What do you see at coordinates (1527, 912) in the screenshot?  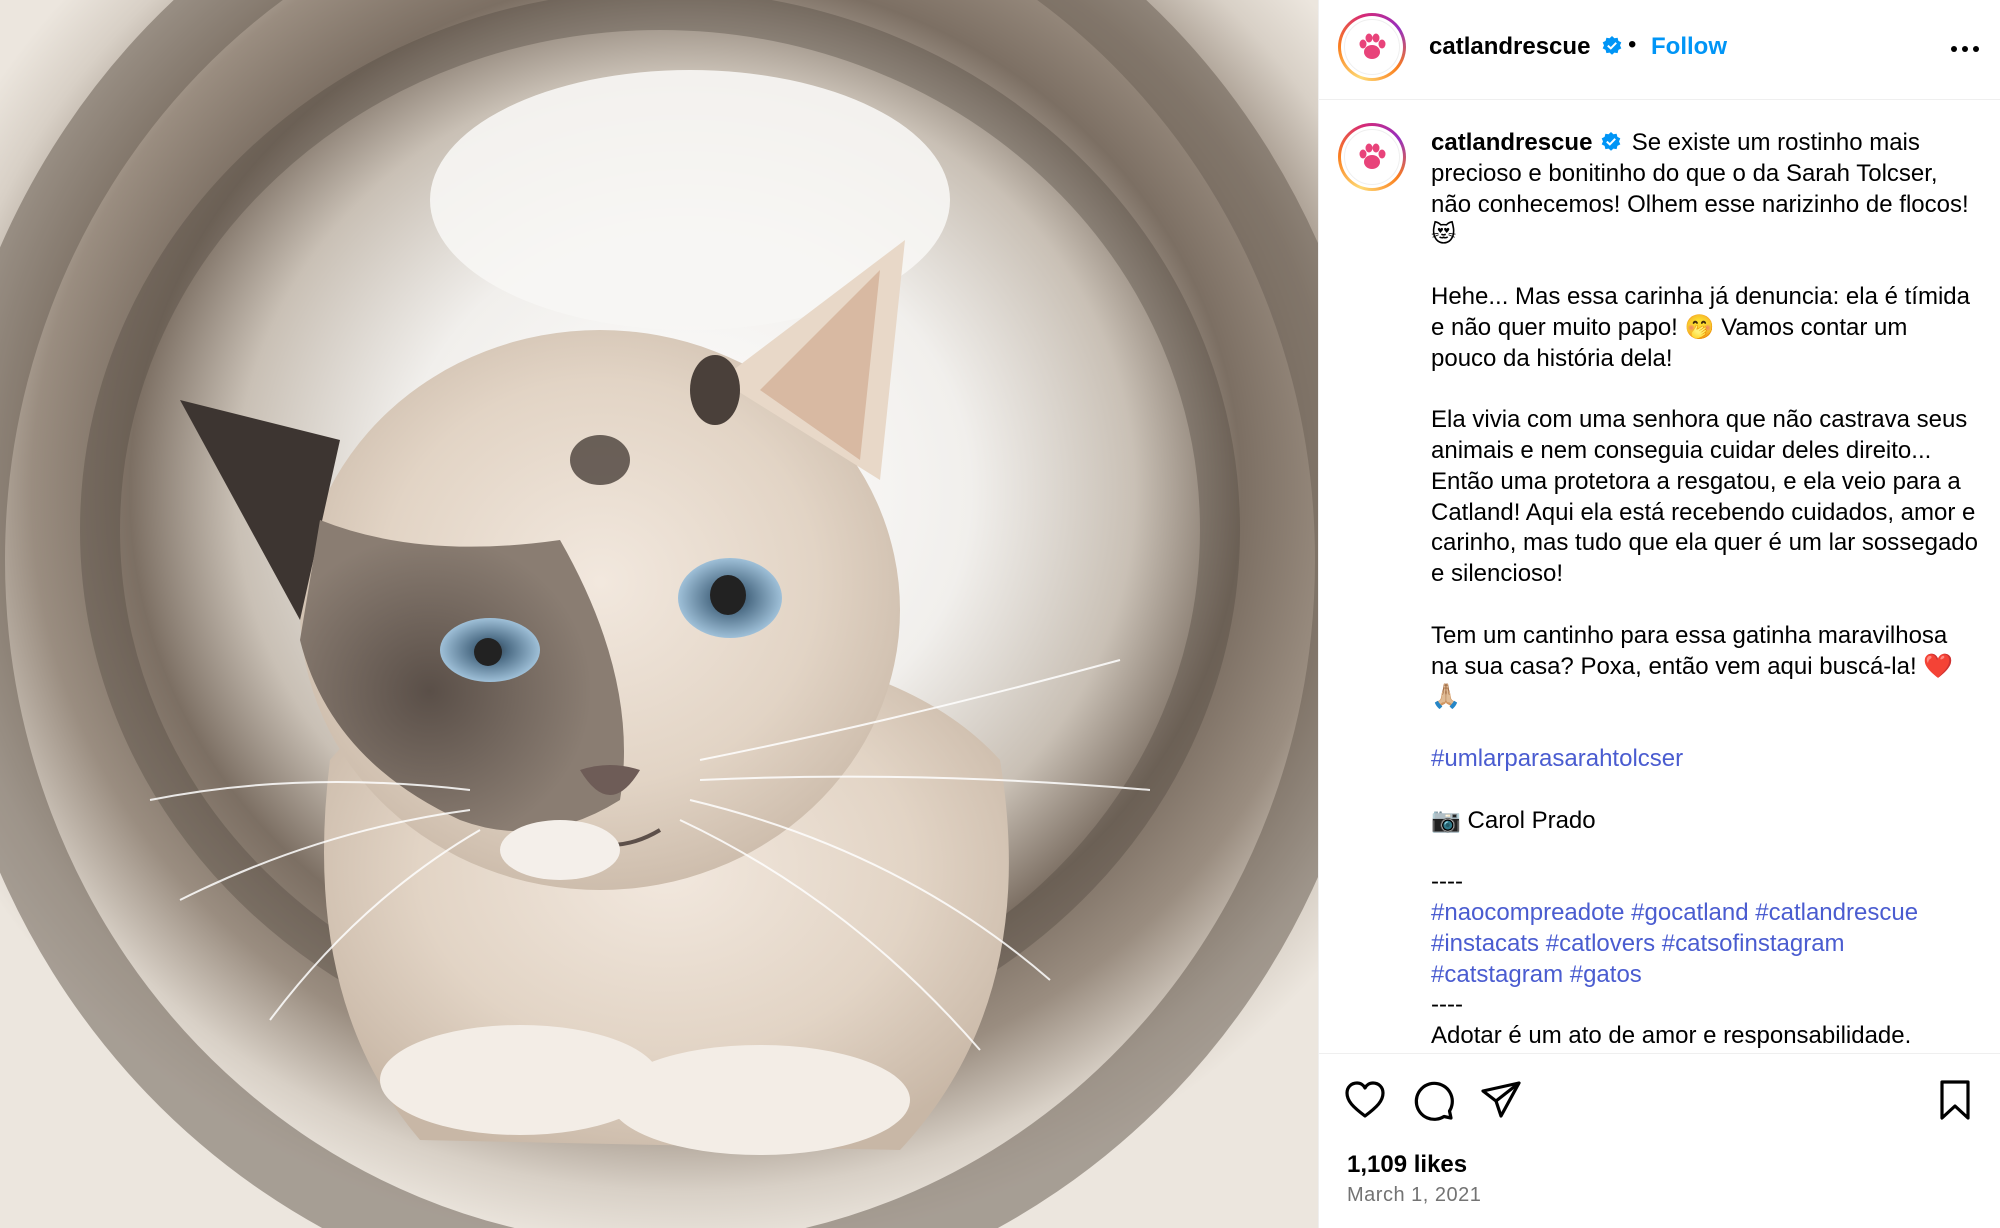 I see `hashtag-link: #naocompreadote` at bounding box center [1527, 912].